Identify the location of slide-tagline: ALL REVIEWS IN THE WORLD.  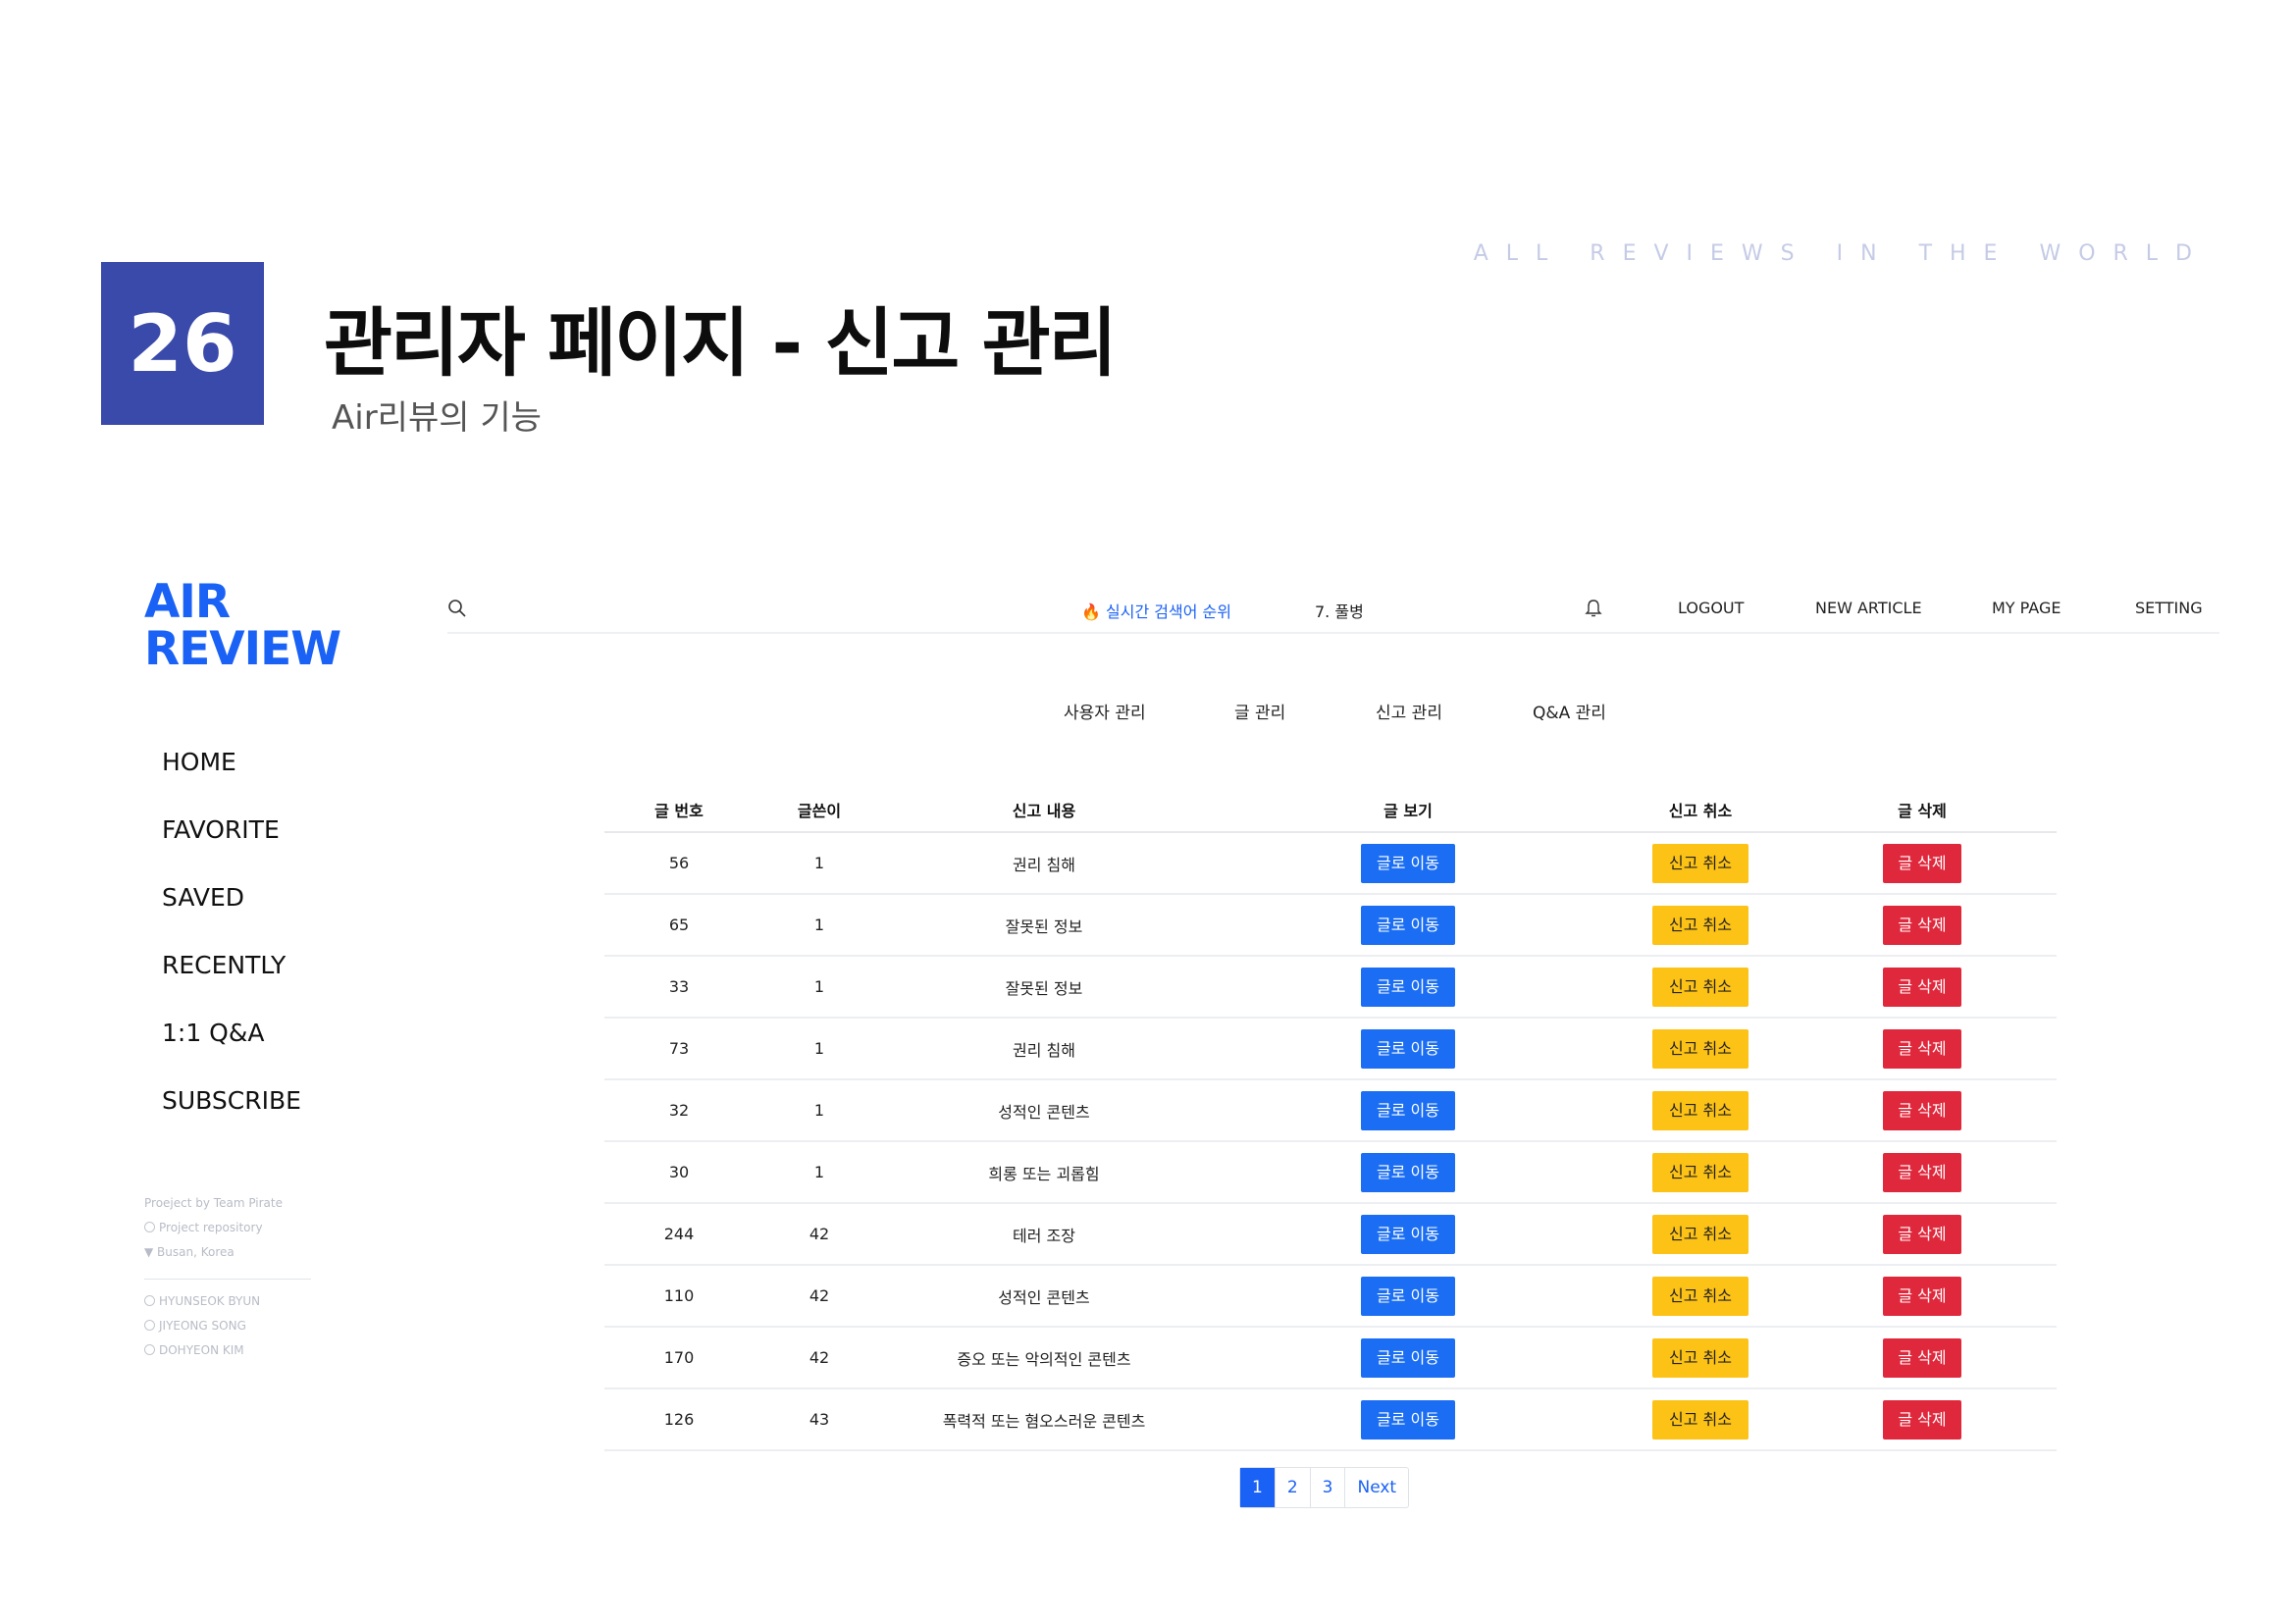
(1841, 253).